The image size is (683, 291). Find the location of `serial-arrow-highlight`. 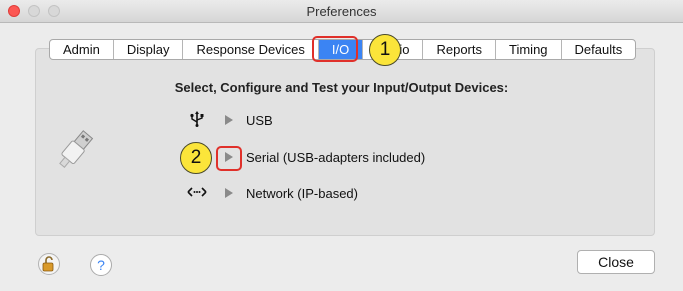

serial-arrow-highlight is located at coordinates (229, 158).